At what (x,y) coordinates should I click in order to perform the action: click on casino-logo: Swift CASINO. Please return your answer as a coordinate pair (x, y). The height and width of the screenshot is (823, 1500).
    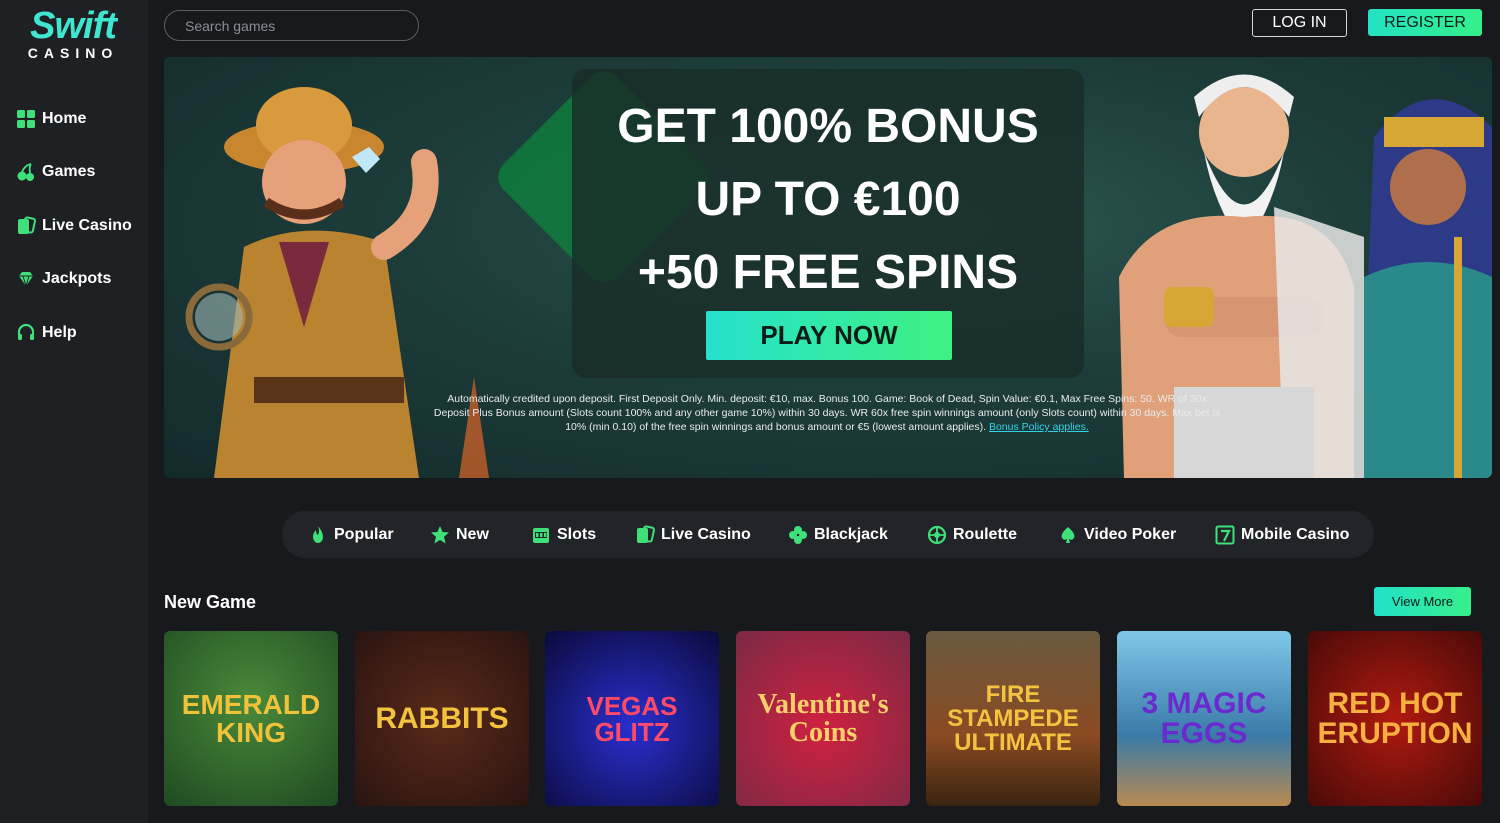
    Looking at the image, I should click on (73, 36).